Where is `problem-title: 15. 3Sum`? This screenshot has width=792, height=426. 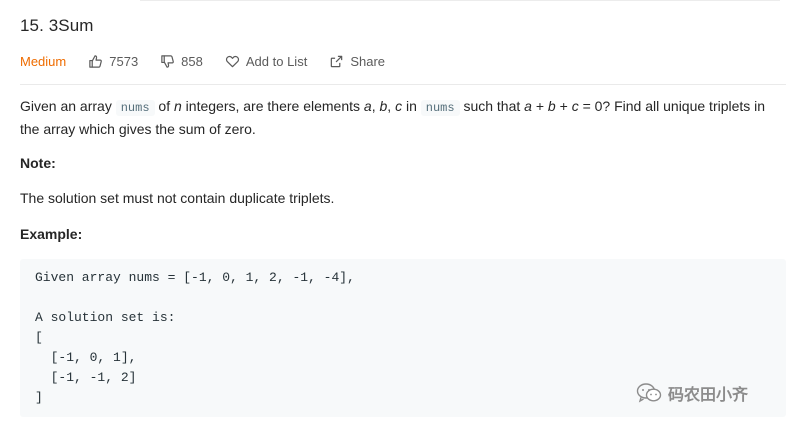 problem-title: 15. 3Sum is located at coordinates (57, 25).